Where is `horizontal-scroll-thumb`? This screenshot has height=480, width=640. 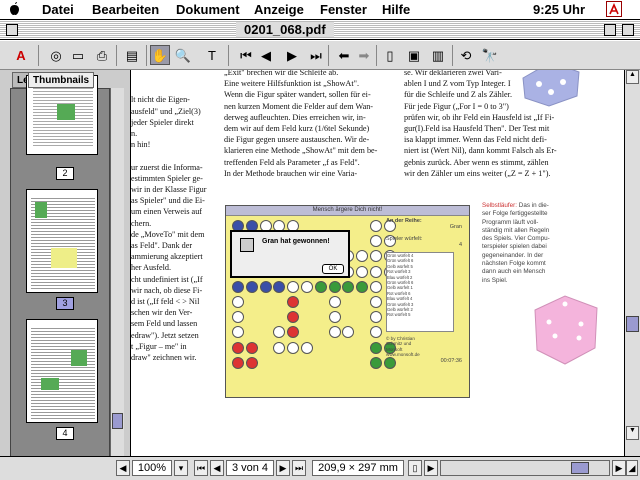 horizontal-scroll-thumb is located at coordinates (580, 468).